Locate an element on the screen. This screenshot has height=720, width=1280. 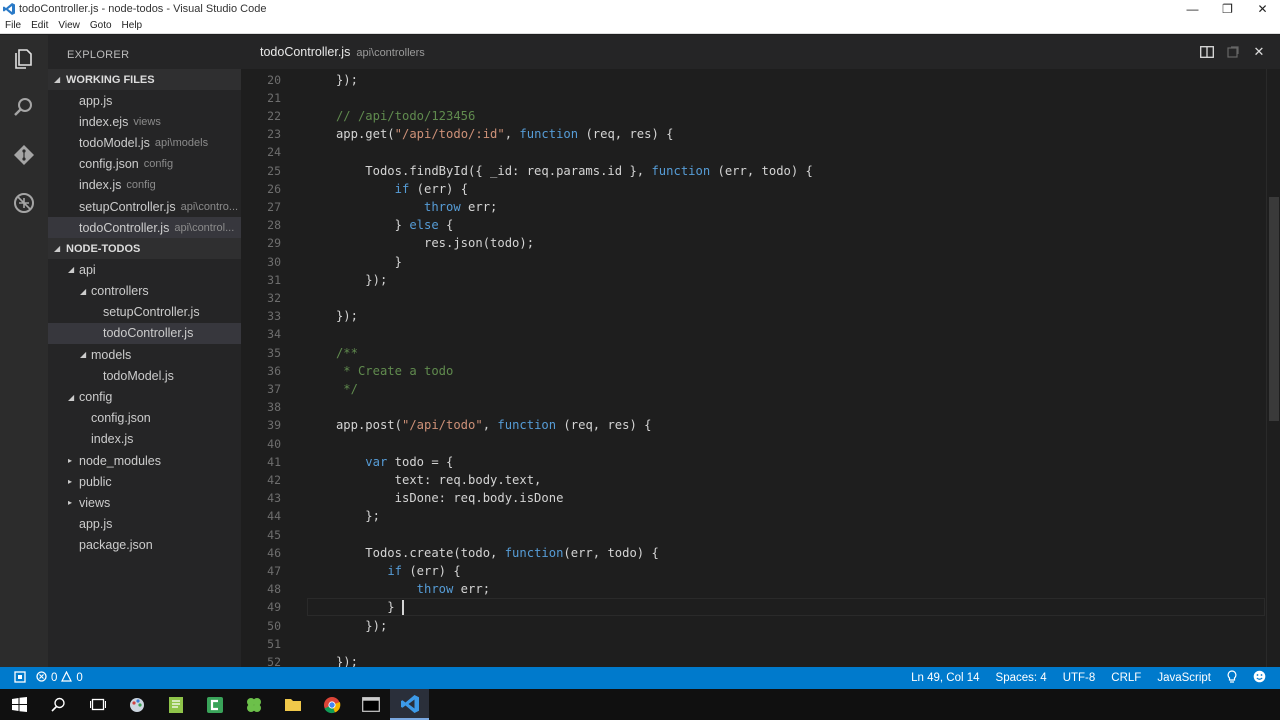
debug-icon is located at coordinates (24, 203).